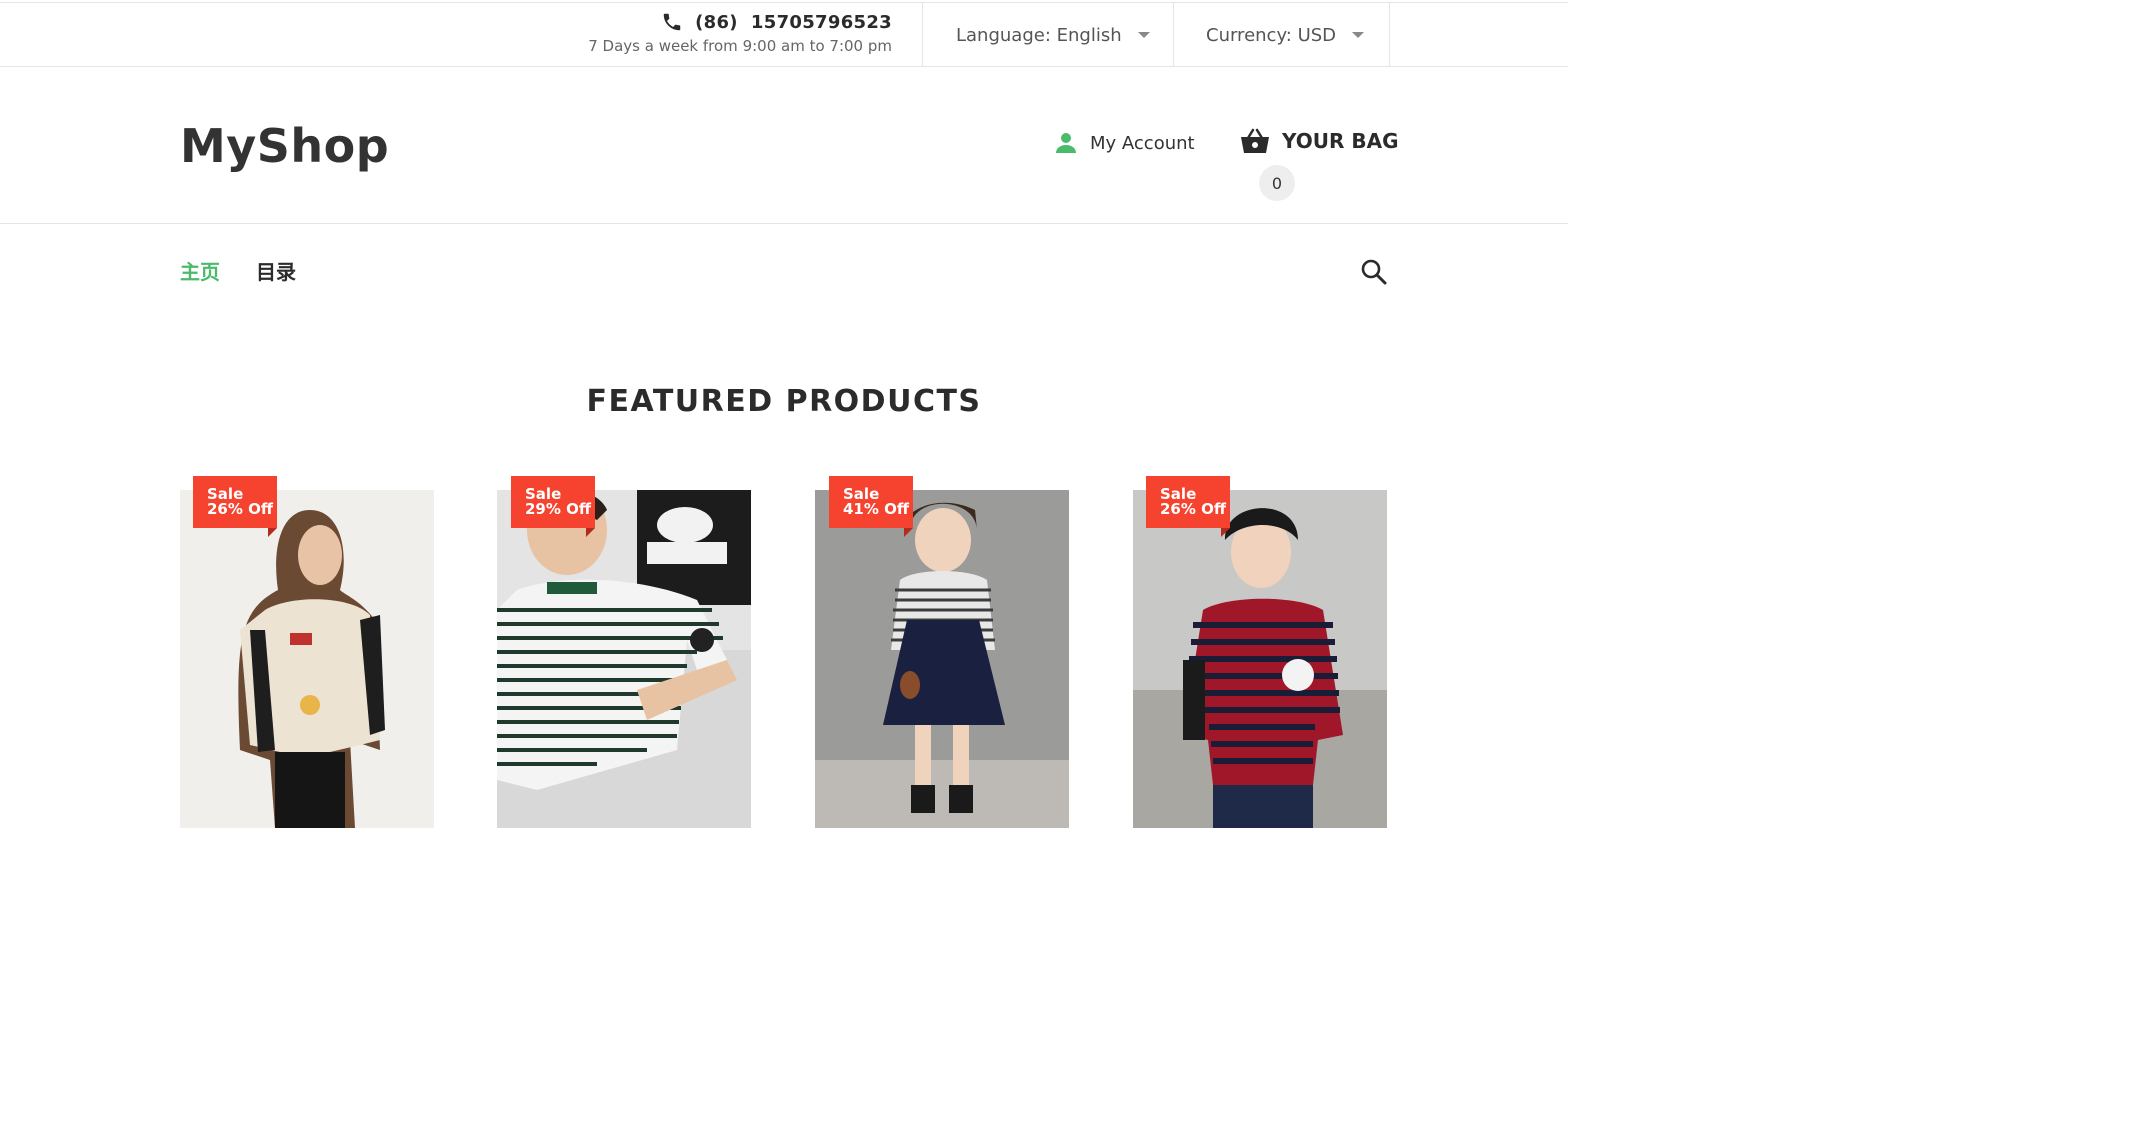  I want to click on product-card: Sale 29% Off, so click(631, 654).